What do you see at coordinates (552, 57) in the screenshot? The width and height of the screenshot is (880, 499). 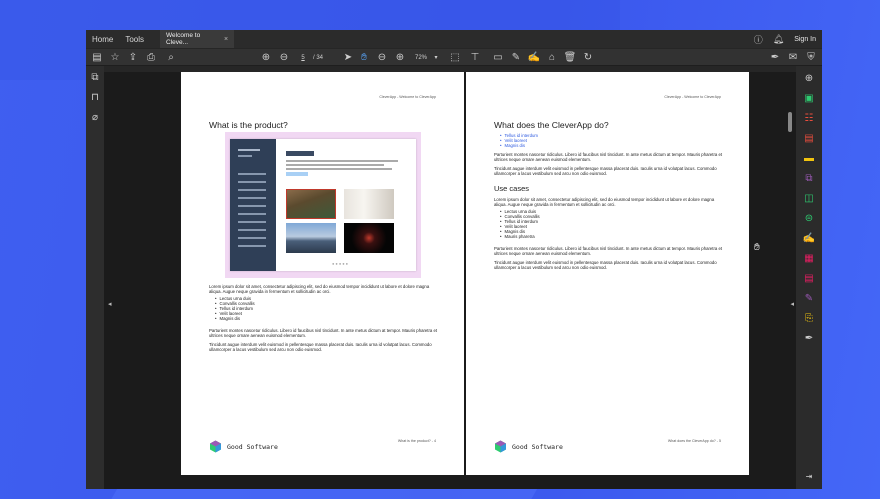 I see `tag-icon: ⌂` at bounding box center [552, 57].